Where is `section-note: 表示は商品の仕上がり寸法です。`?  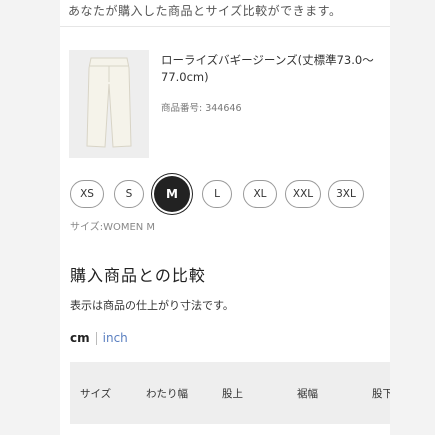
section-note: 表示は商品の仕上がり寸法です。 is located at coordinates (152, 305).